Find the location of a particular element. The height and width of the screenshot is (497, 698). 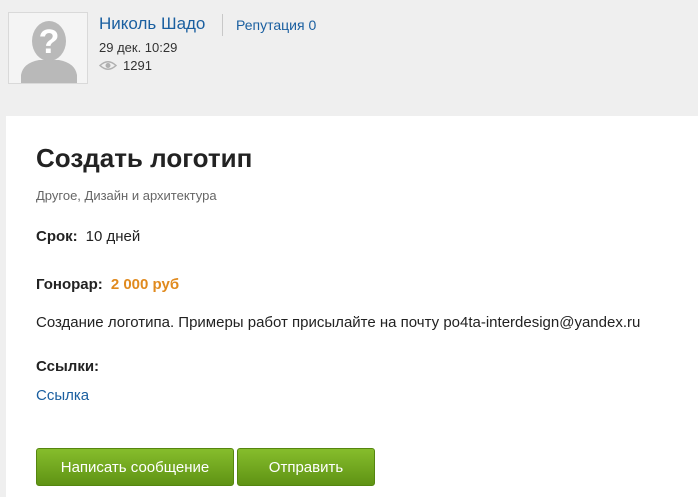

deadline-label: Срок: is located at coordinates (57, 236).